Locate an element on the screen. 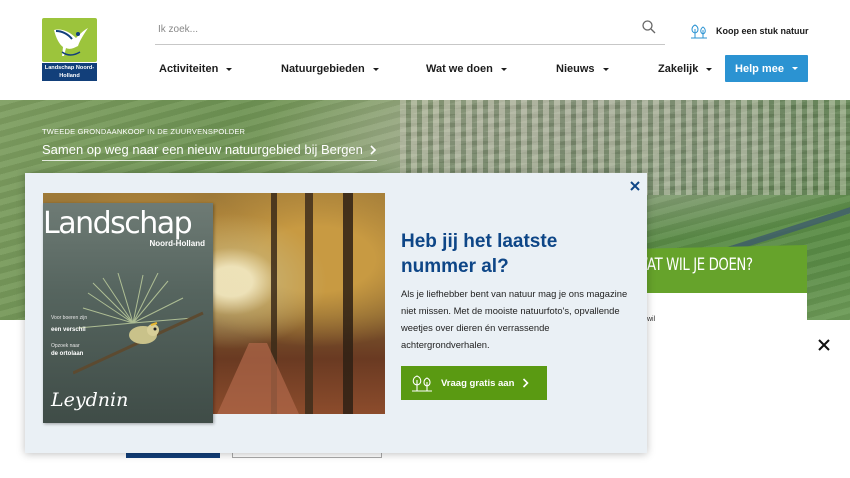 The height and width of the screenshot is (478, 850). nav-label: Activiteiten is located at coordinates (189, 69).